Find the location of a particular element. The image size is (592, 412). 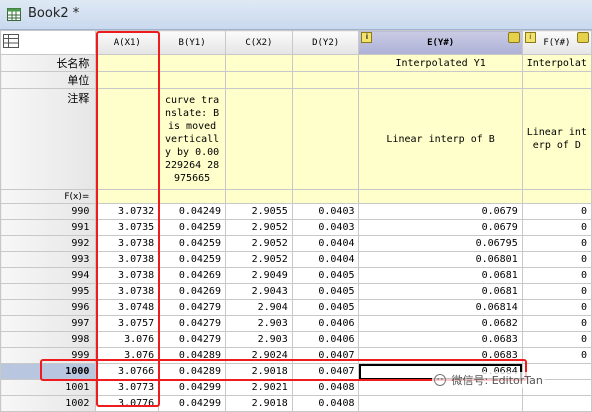

row-number: 992 is located at coordinates (48, 243).